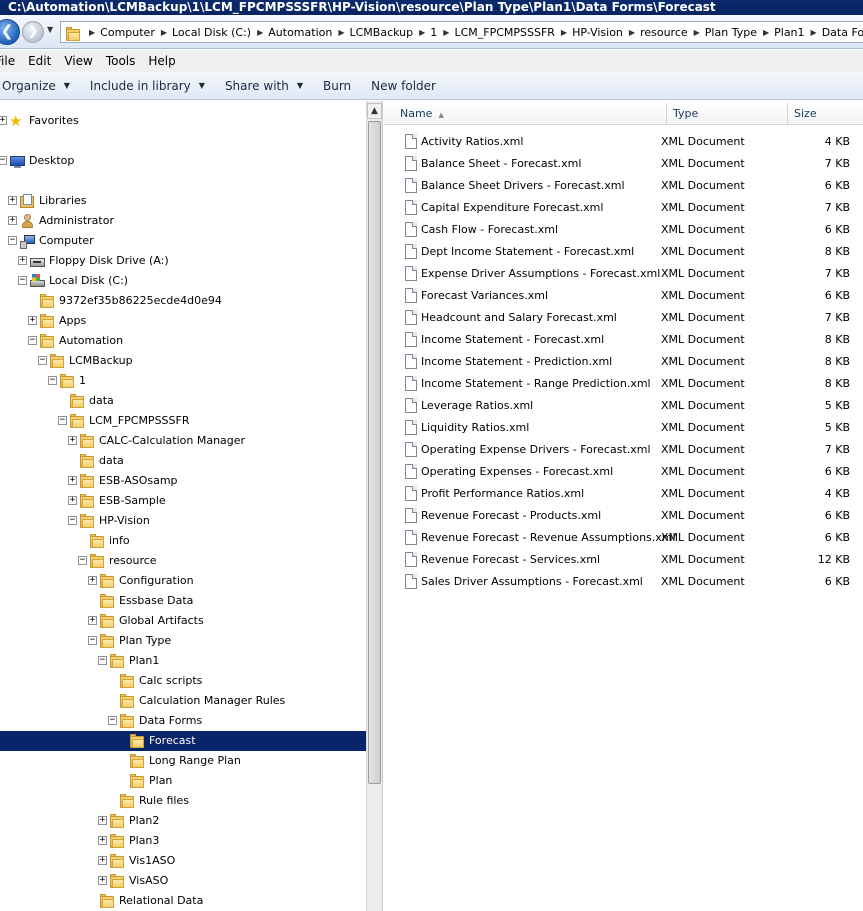 The height and width of the screenshot is (911, 863). Describe the element at coordinates (10, 32) in the screenshot. I see `back-button: ❮` at that location.